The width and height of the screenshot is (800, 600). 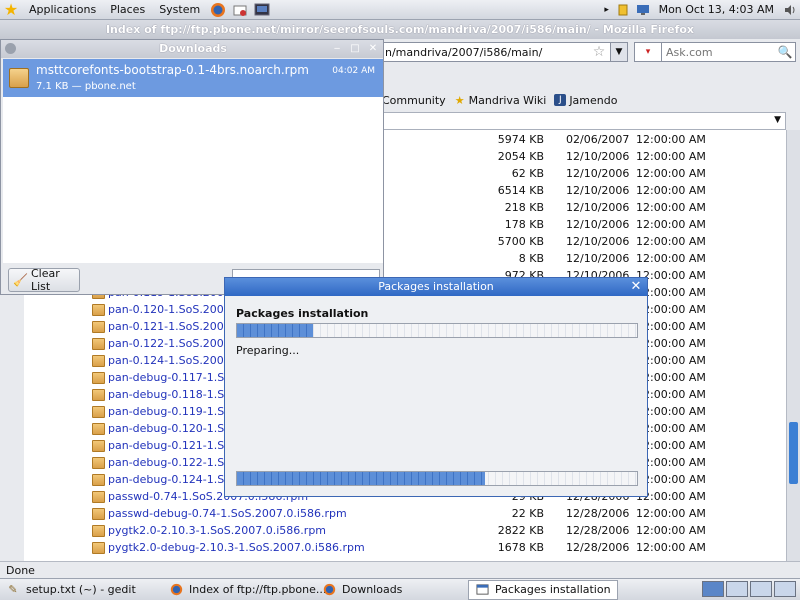 I want to click on terminal-launcher-icon, so click(x=262, y=10).